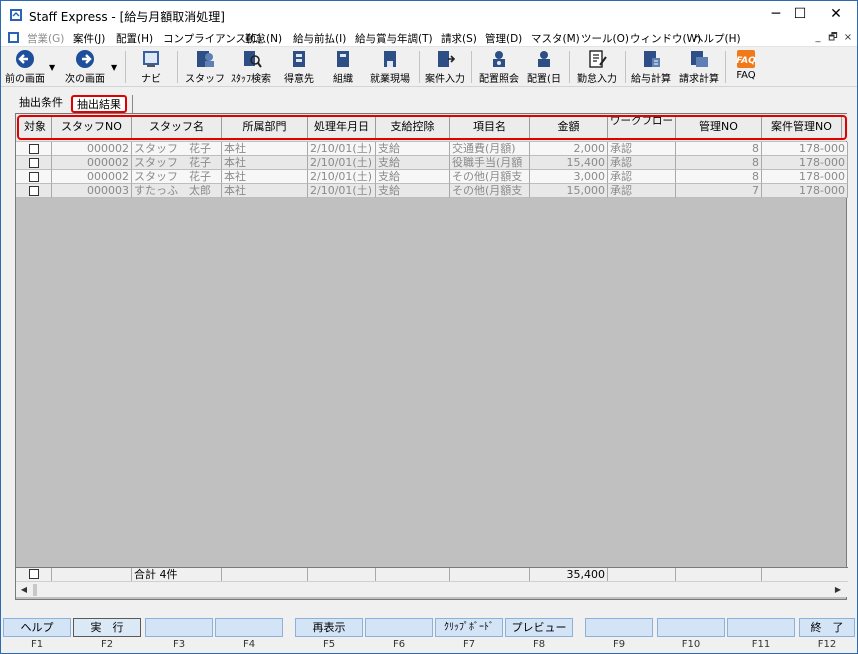 This screenshot has width=858, height=654. Describe the element at coordinates (761, 627) in the screenshot. I see `f11-button` at that location.